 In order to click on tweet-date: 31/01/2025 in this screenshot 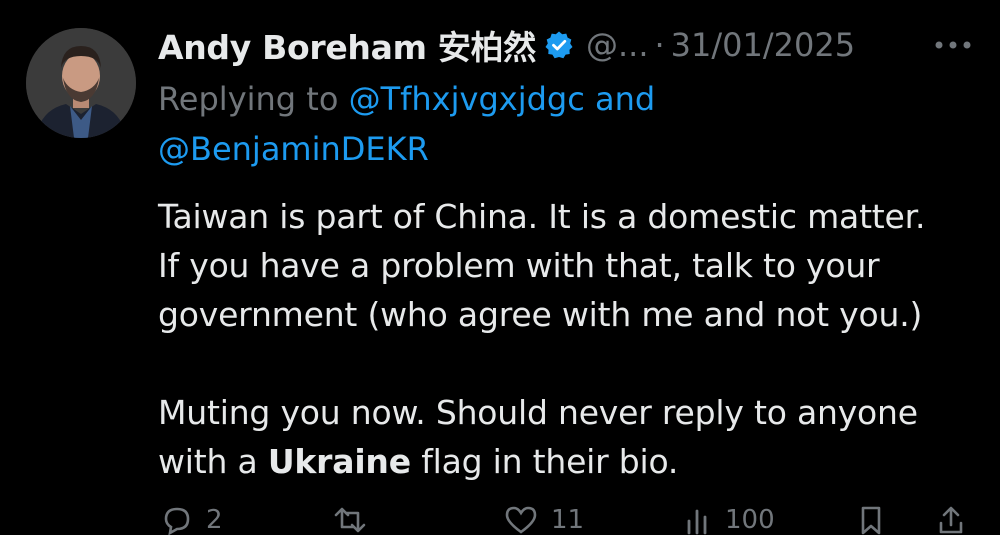, I will do `click(763, 45)`.